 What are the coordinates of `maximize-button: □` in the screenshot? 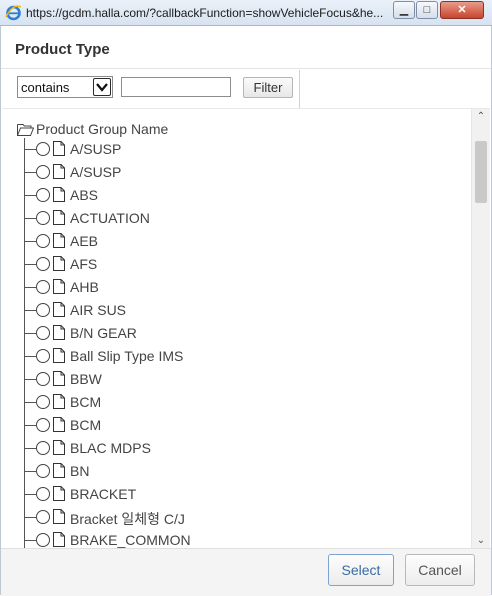 It's located at (427, 10).